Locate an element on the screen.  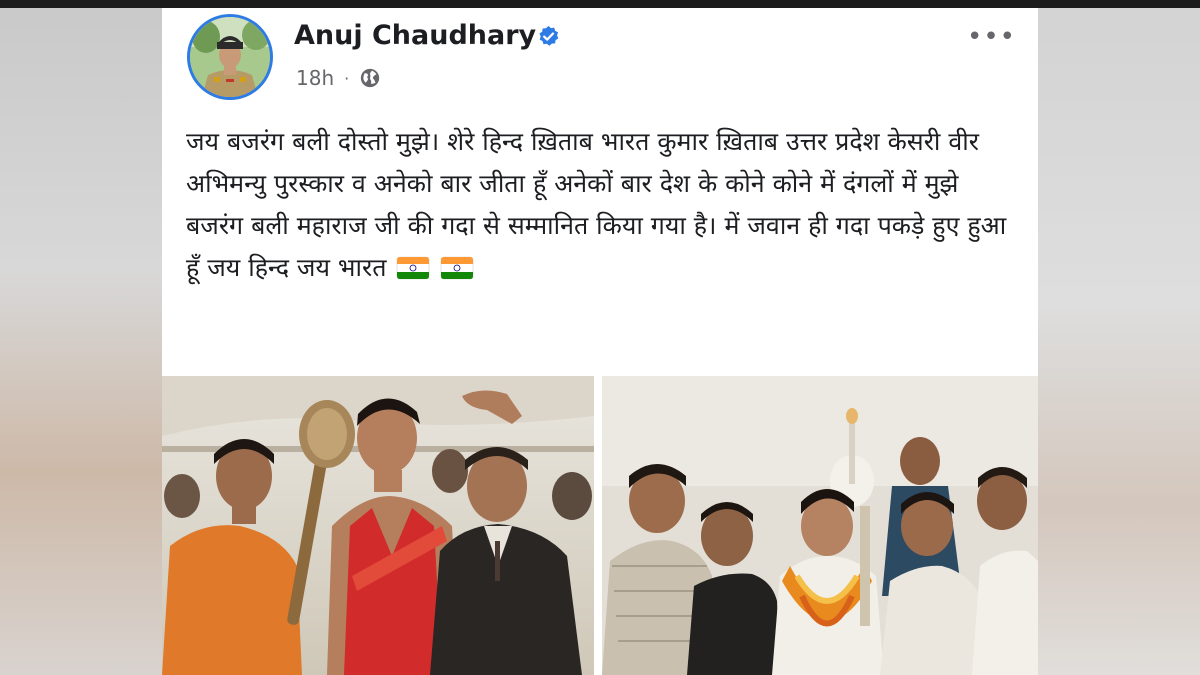
blurred-background-right is located at coordinates (1119, 337).